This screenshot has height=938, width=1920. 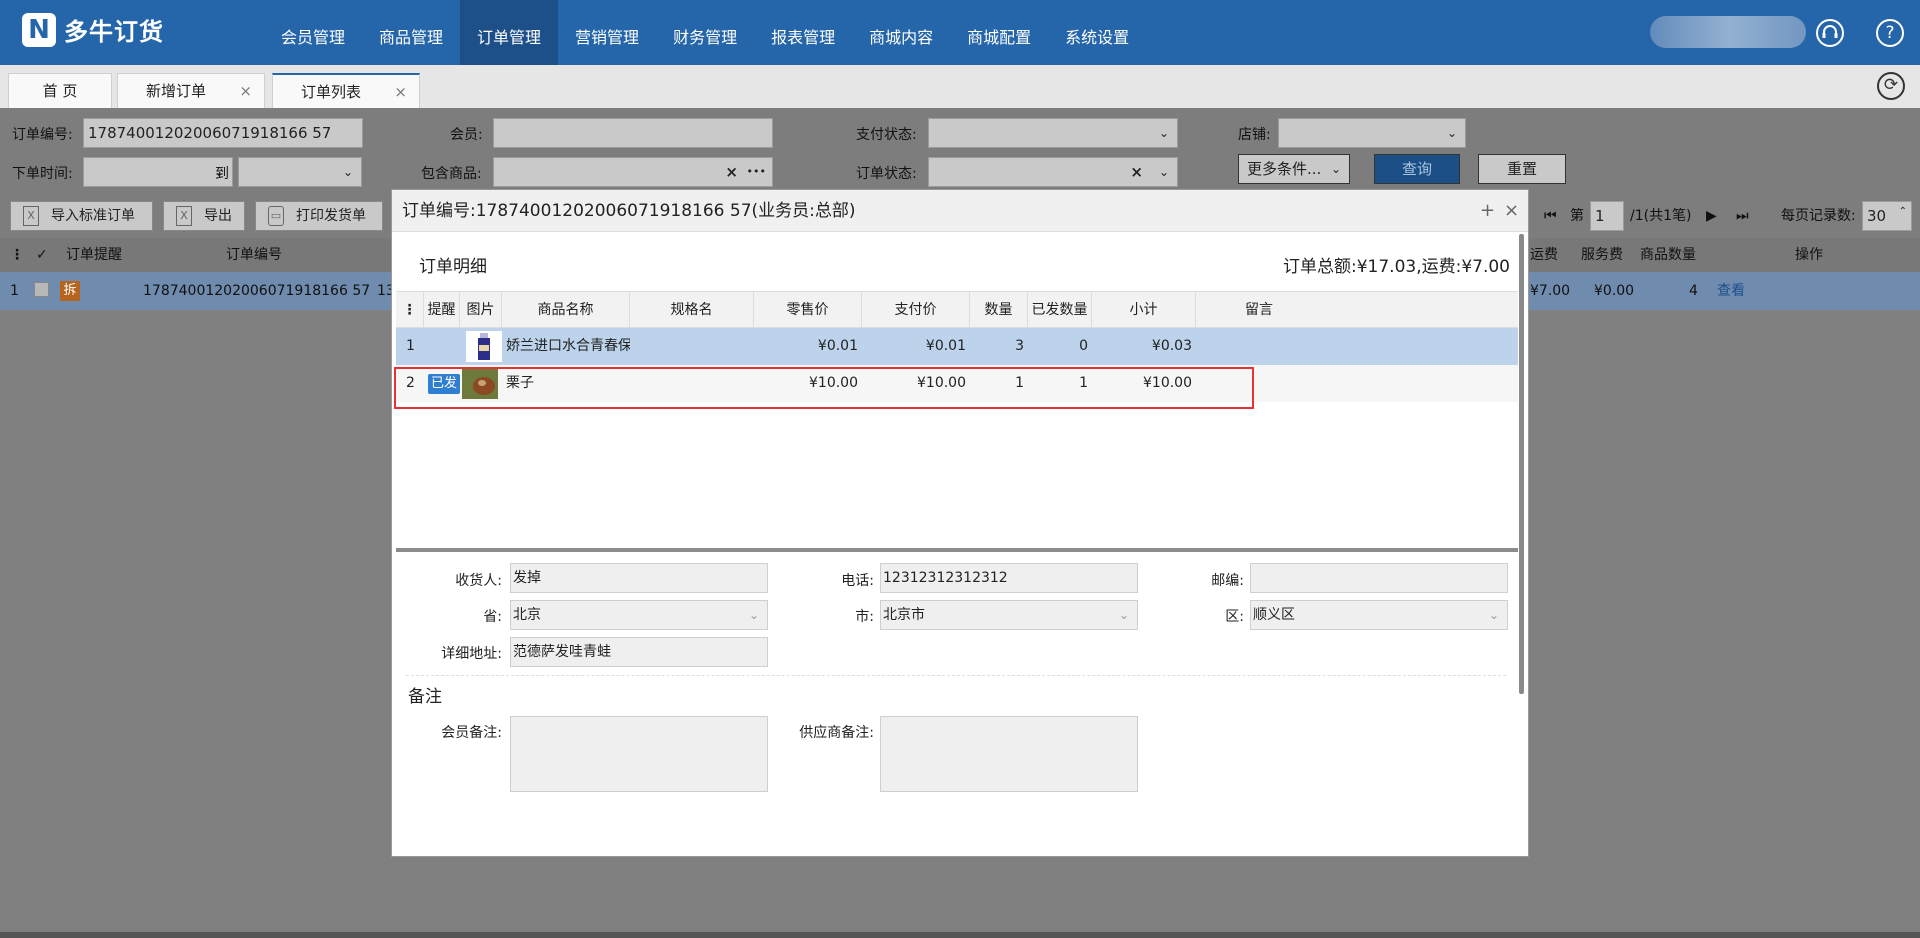 What do you see at coordinates (957, 550) in the screenshot?
I see `panel-splitter` at bounding box center [957, 550].